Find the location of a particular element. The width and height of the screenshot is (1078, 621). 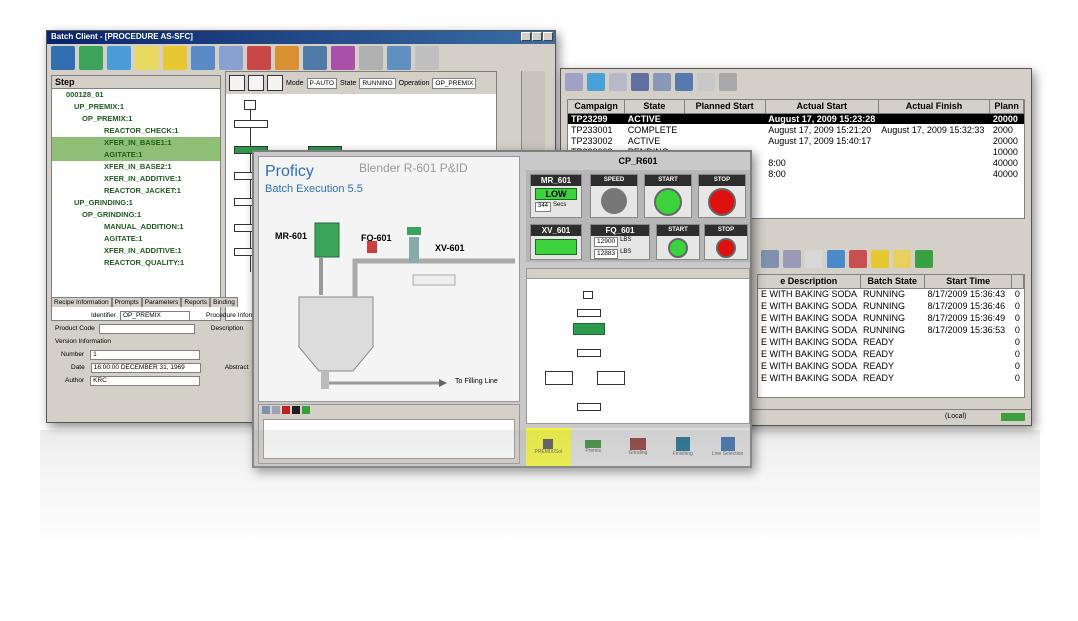

tree-item: REACTOR_QUALITY:1 is located at coordinates (136, 263).